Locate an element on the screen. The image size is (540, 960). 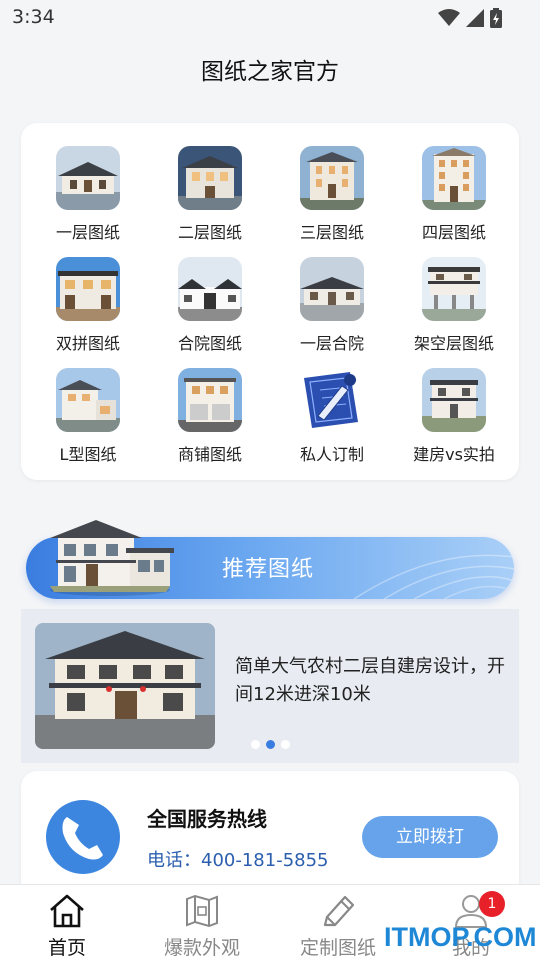
notification-badge: 1 is located at coordinates (492, 904).